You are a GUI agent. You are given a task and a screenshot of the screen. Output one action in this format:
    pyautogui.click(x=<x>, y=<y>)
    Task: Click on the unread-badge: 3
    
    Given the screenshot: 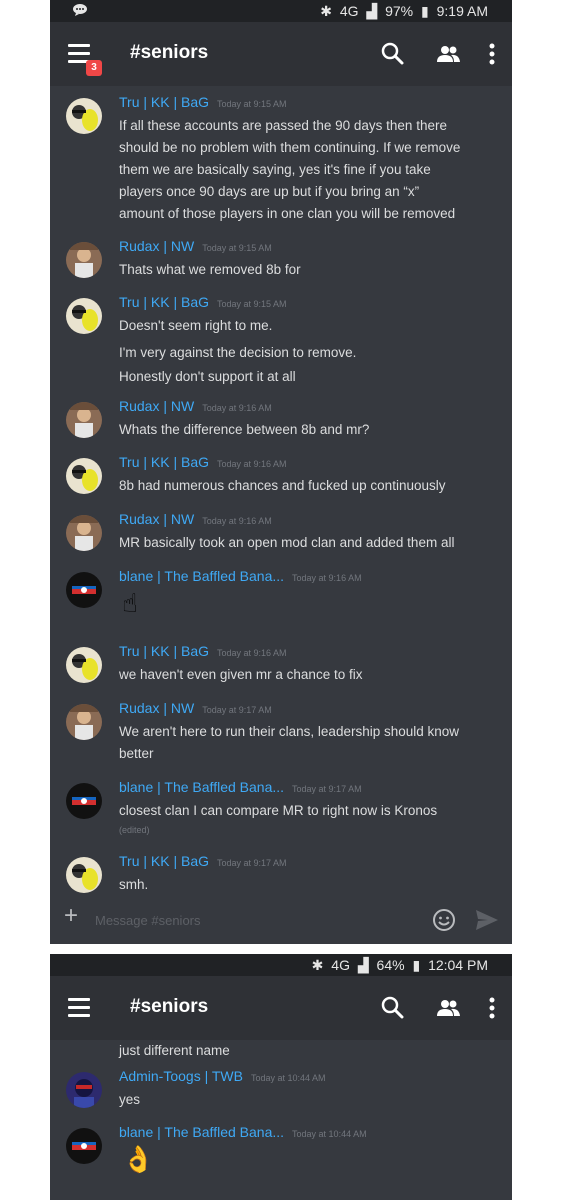 What is the action you would take?
    pyautogui.click(x=94, y=68)
    